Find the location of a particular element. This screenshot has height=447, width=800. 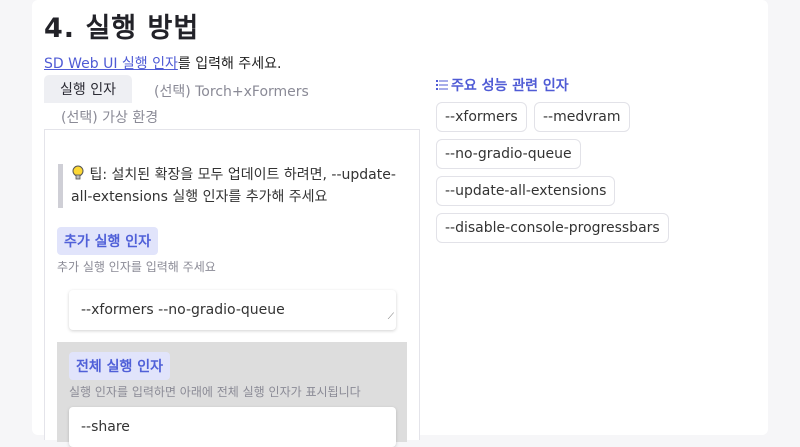

performance-args-title: 주요 성능 관련 인자 is located at coordinates (502, 85).